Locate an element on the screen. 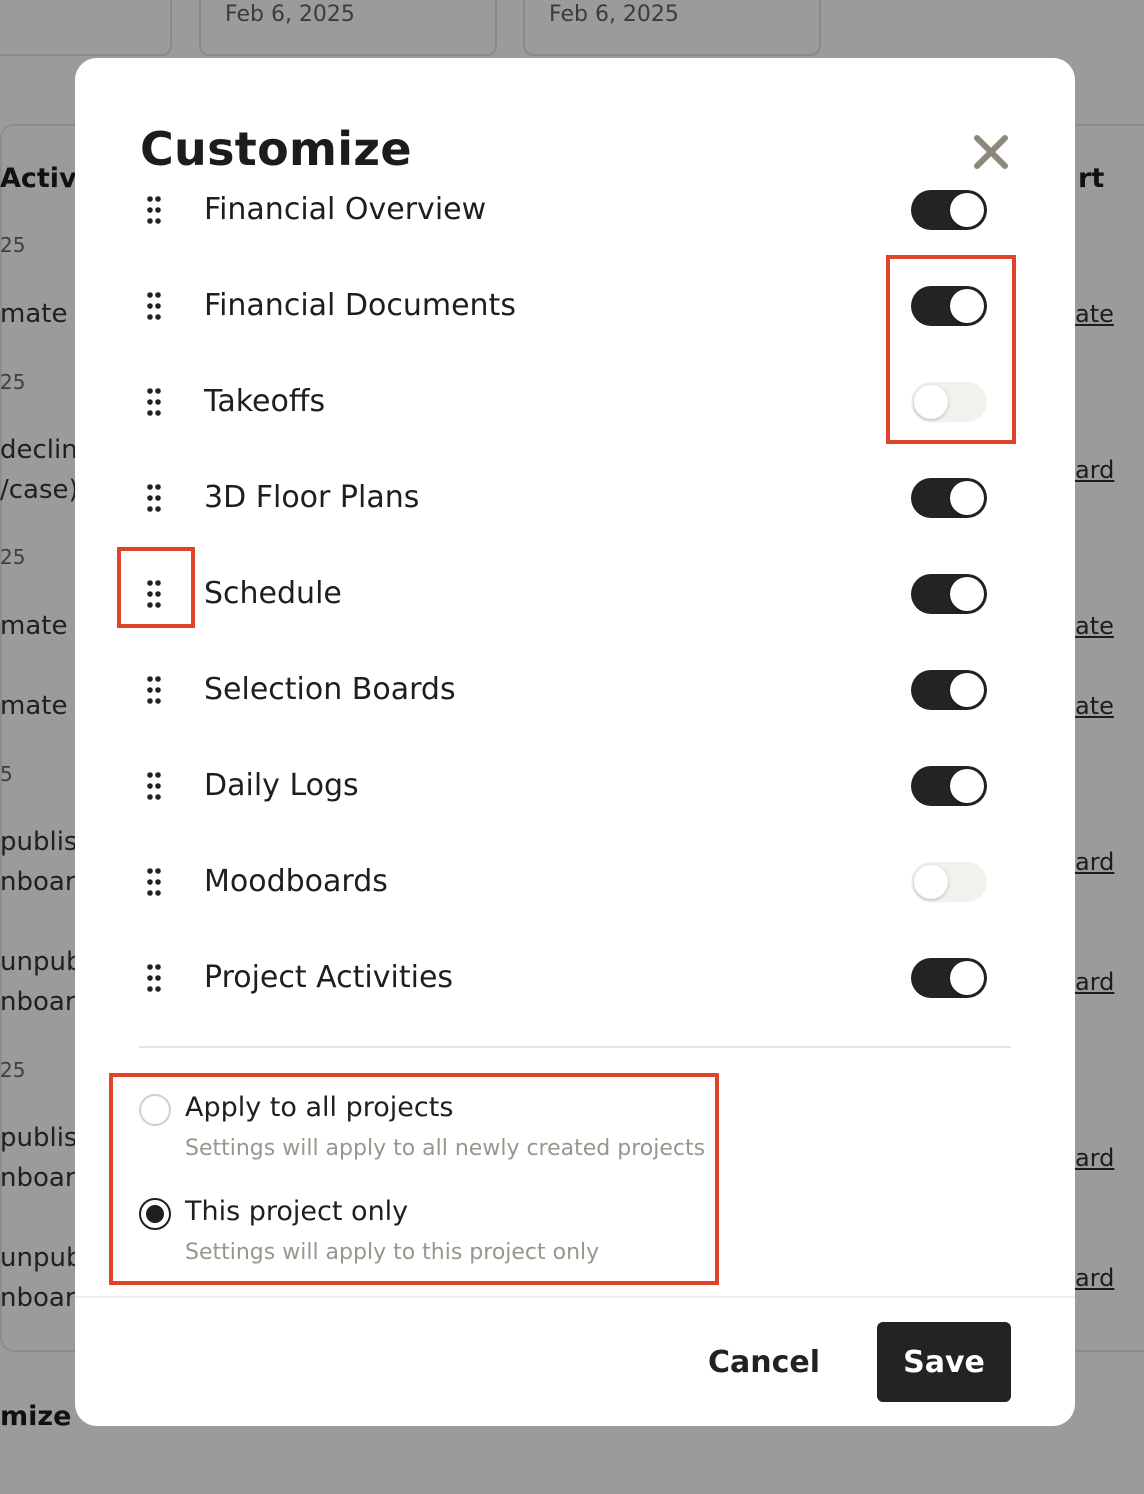 This screenshot has height=1494, width=1144. section-row: Financial Overview is located at coordinates (575, 223).